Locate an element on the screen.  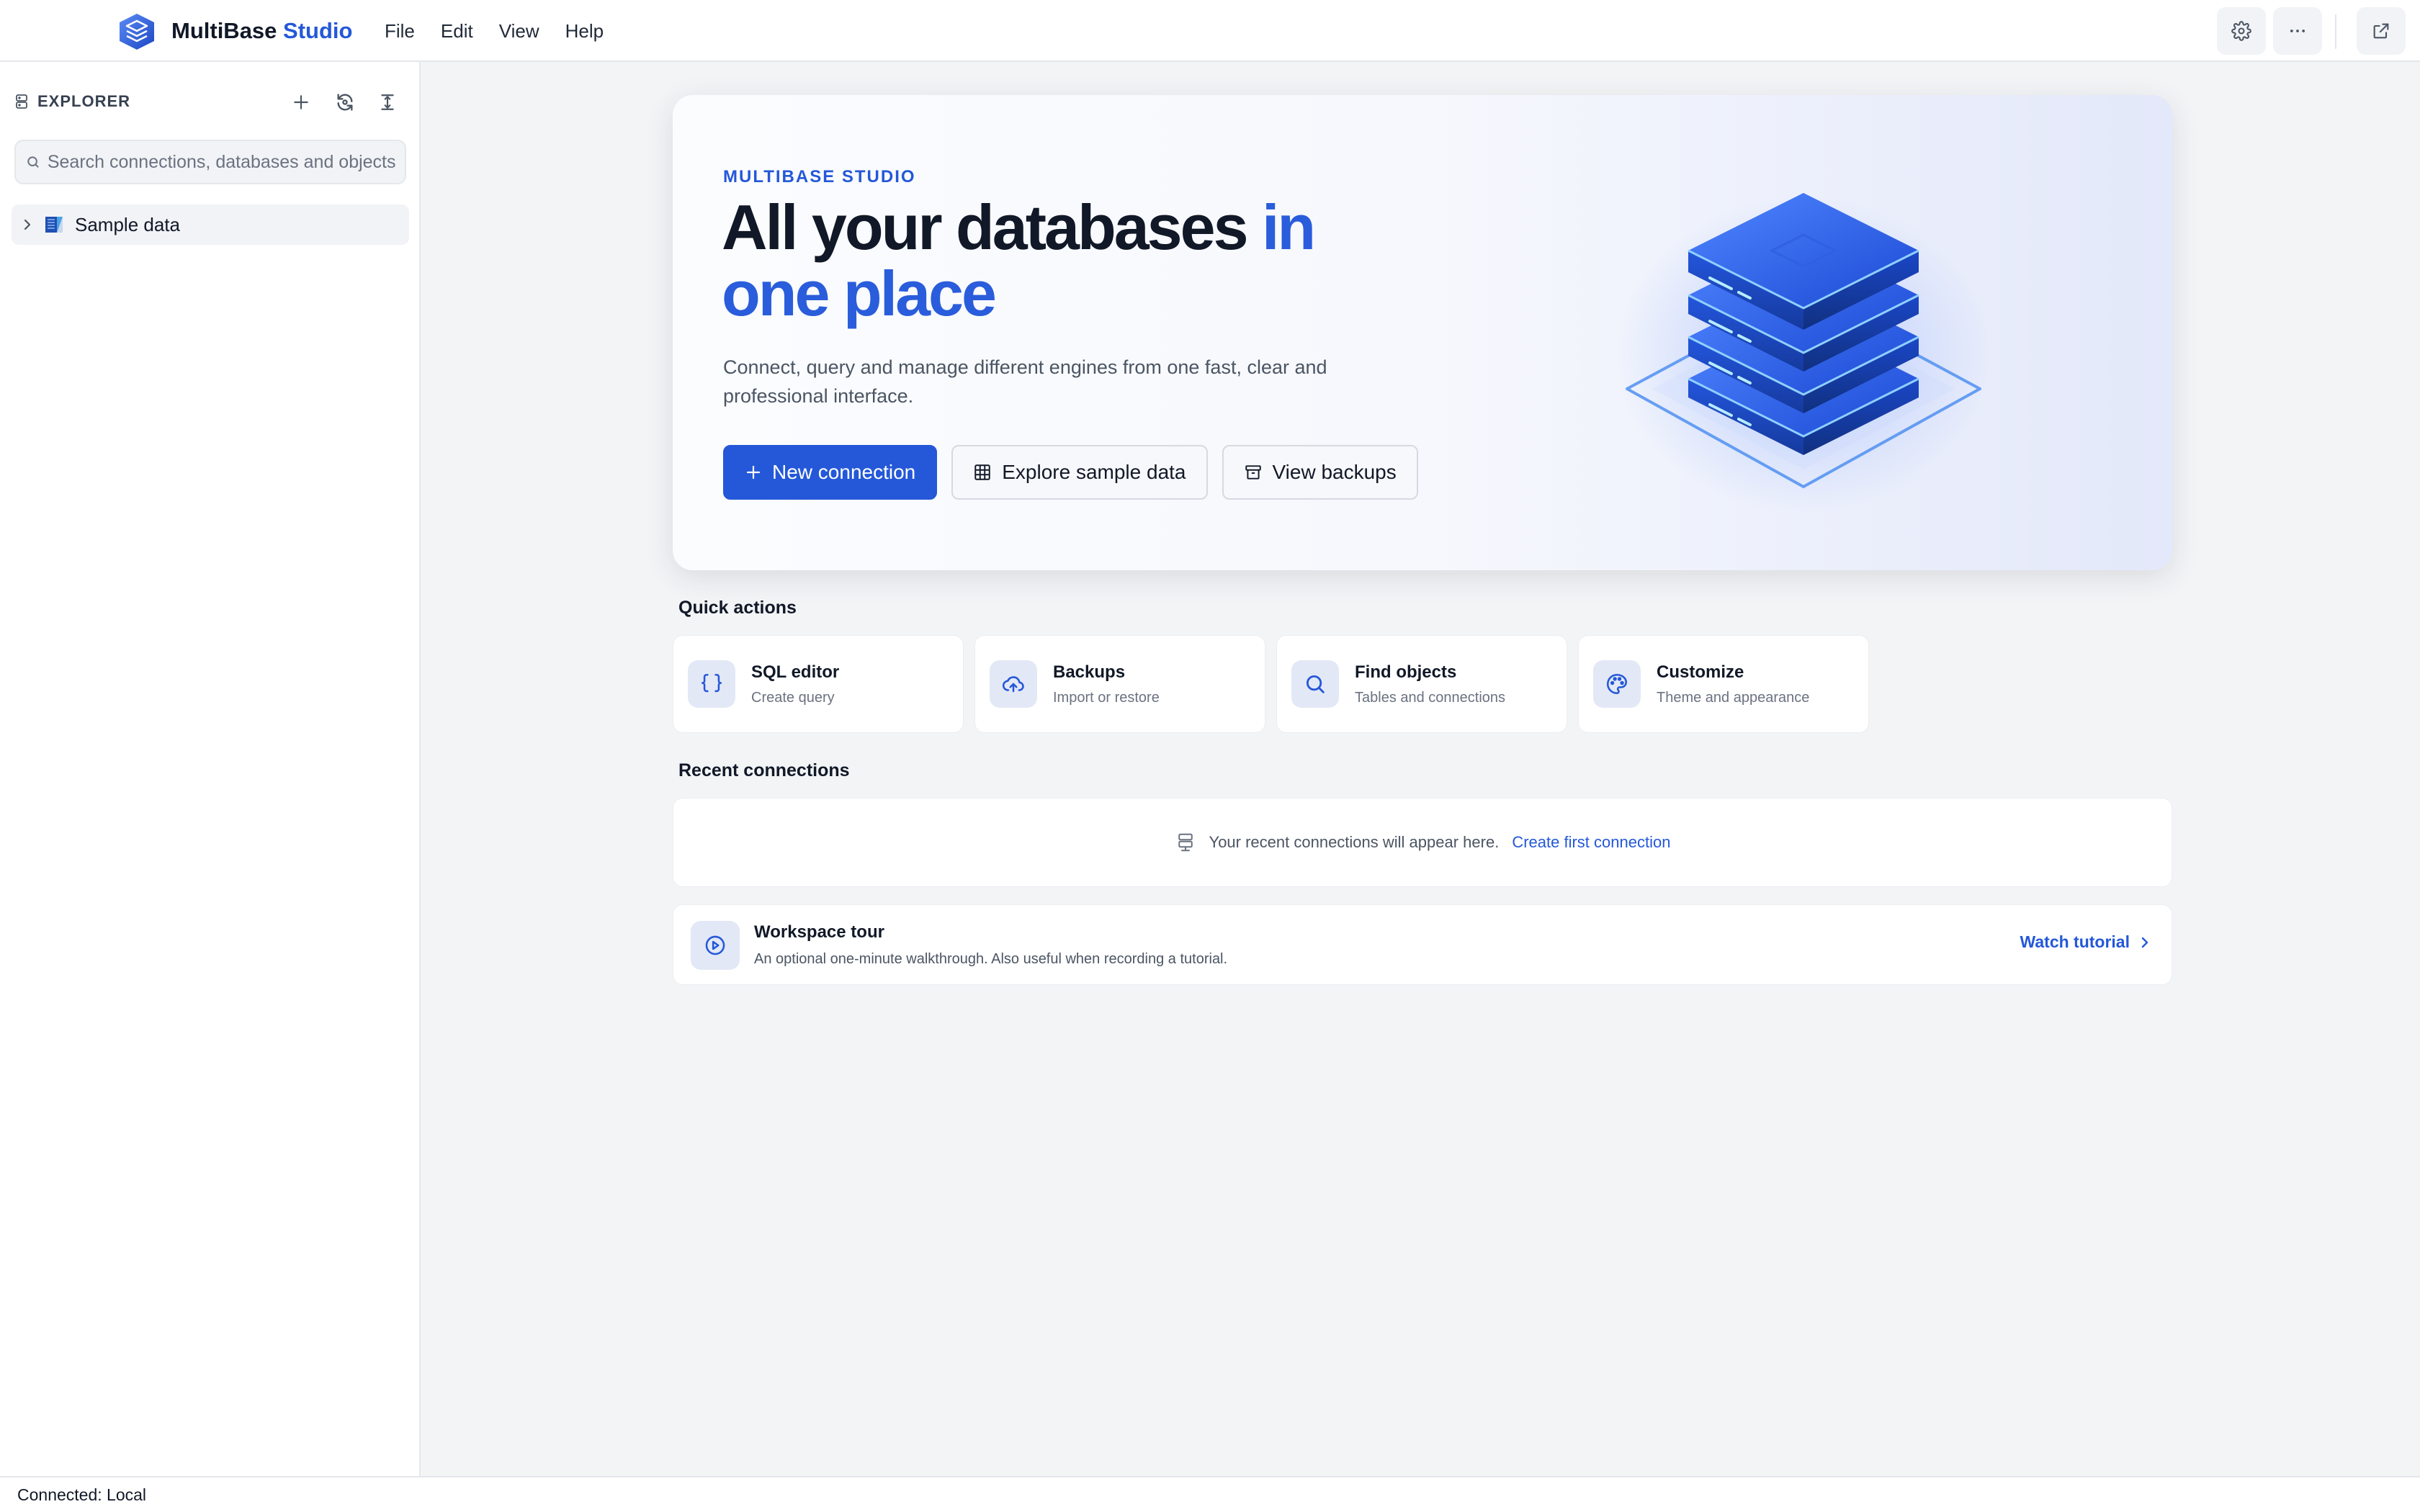
watch-tutorial-link: Watch tutorial is located at coordinates (2085, 942).